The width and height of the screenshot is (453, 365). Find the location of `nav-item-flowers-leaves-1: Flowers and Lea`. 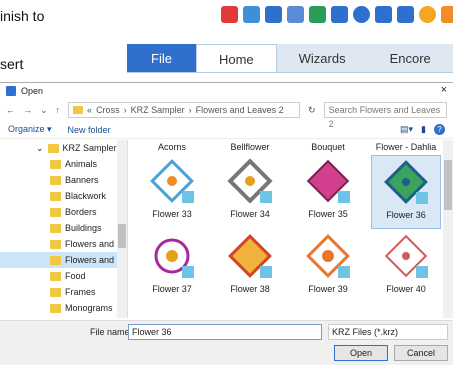

nav-item-flowers-leaves-1: Flowers and Lea is located at coordinates (63, 244).